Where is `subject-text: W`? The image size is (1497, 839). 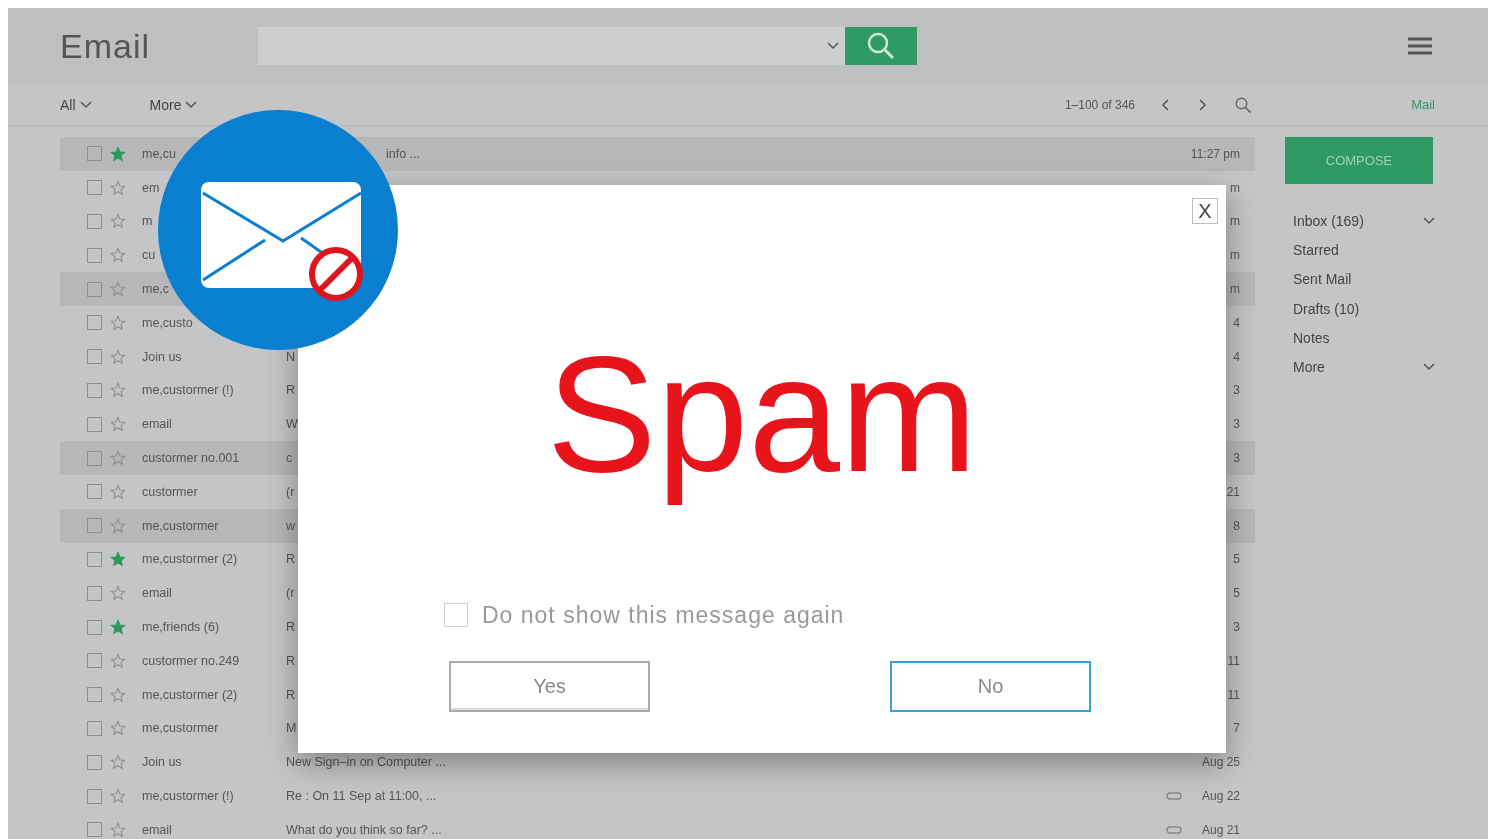
subject-text: W is located at coordinates (292, 424).